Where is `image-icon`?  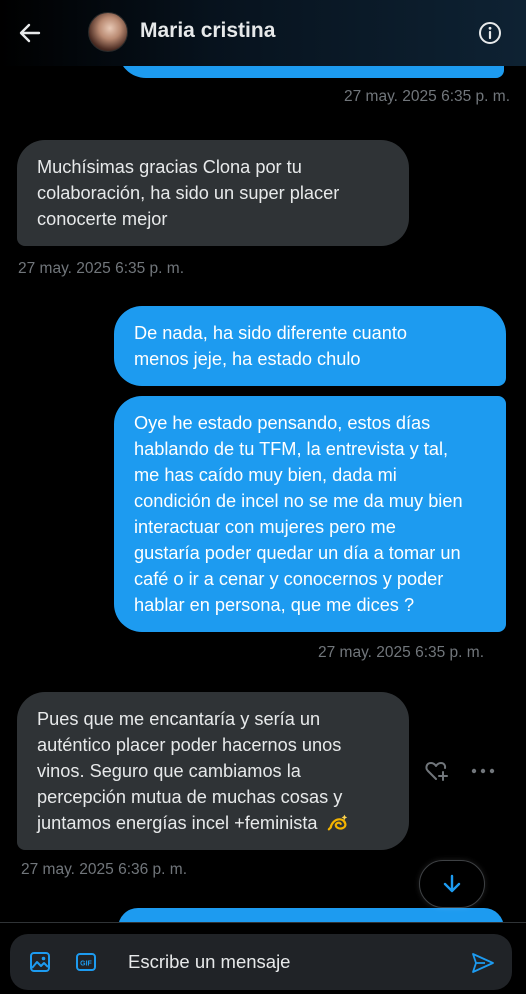 image-icon is located at coordinates (40, 962).